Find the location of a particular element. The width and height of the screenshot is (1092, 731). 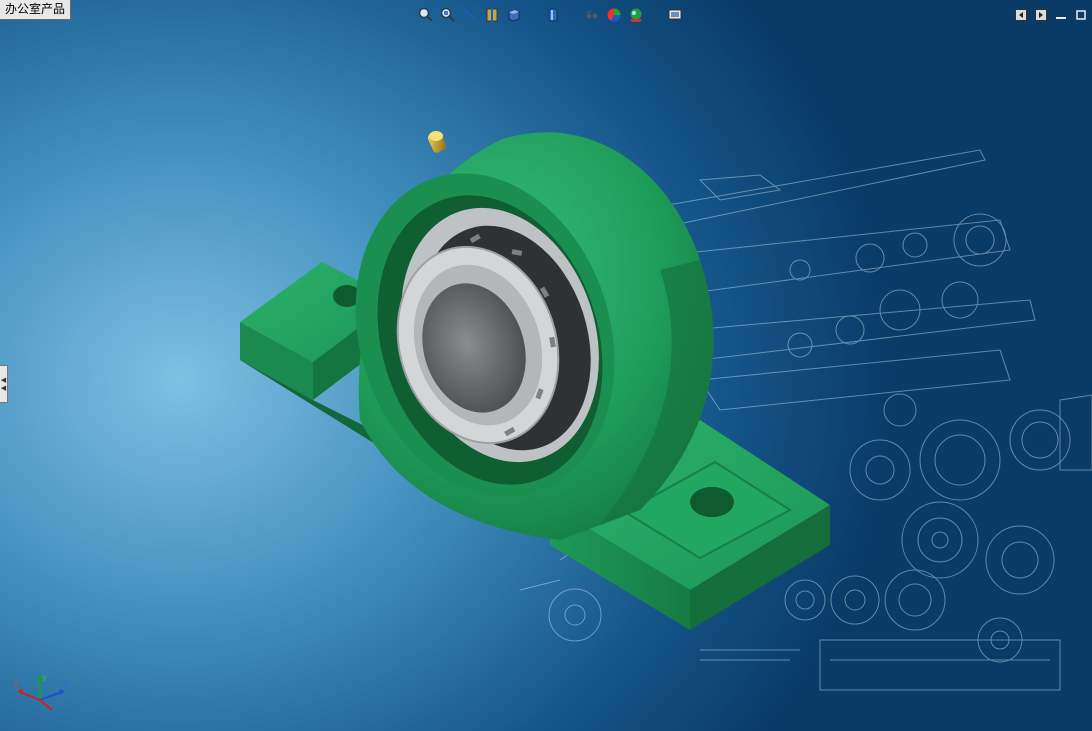

apply-scene-icon is located at coordinates (635, 15).